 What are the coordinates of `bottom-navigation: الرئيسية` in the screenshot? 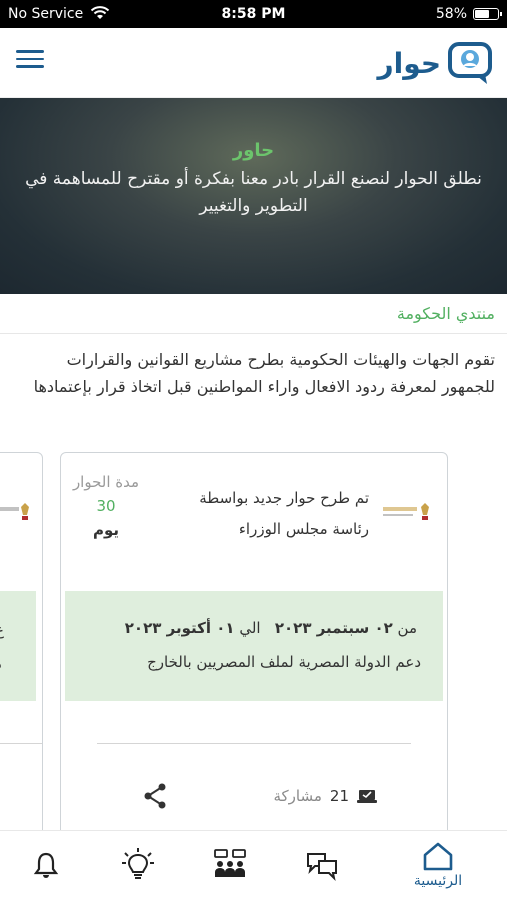 It's located at (253, 865).